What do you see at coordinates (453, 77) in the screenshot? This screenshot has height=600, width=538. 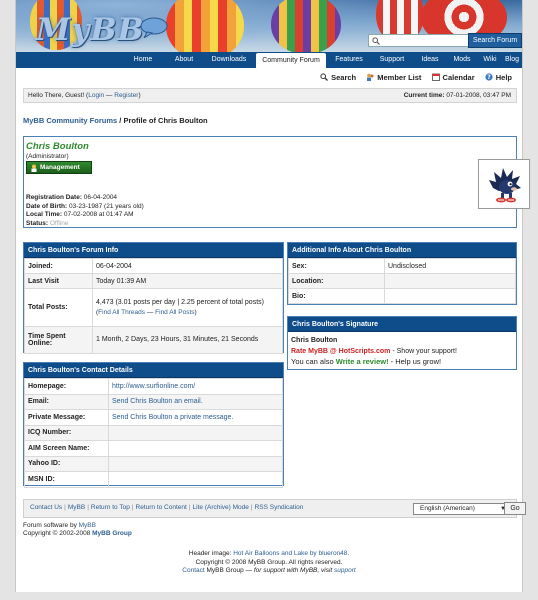 I see `quicklink-calendar: Calendar` at bounding box center [453, 77].